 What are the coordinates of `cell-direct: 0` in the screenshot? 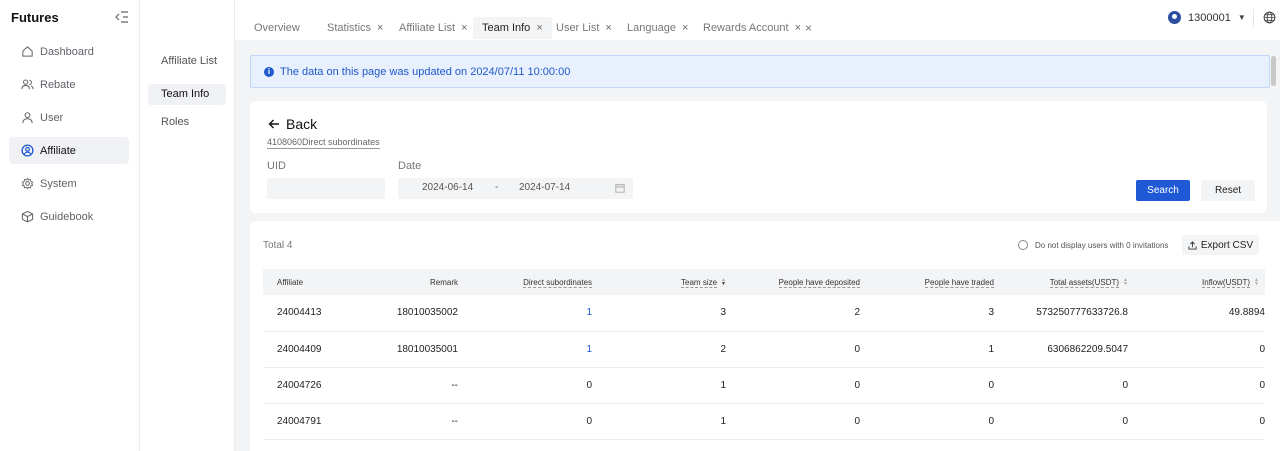 It's located at (589, 385).